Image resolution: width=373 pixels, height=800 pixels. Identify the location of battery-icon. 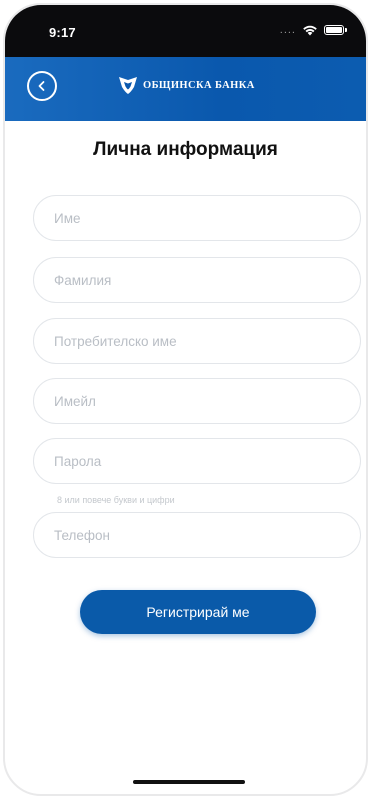
(335, 30).